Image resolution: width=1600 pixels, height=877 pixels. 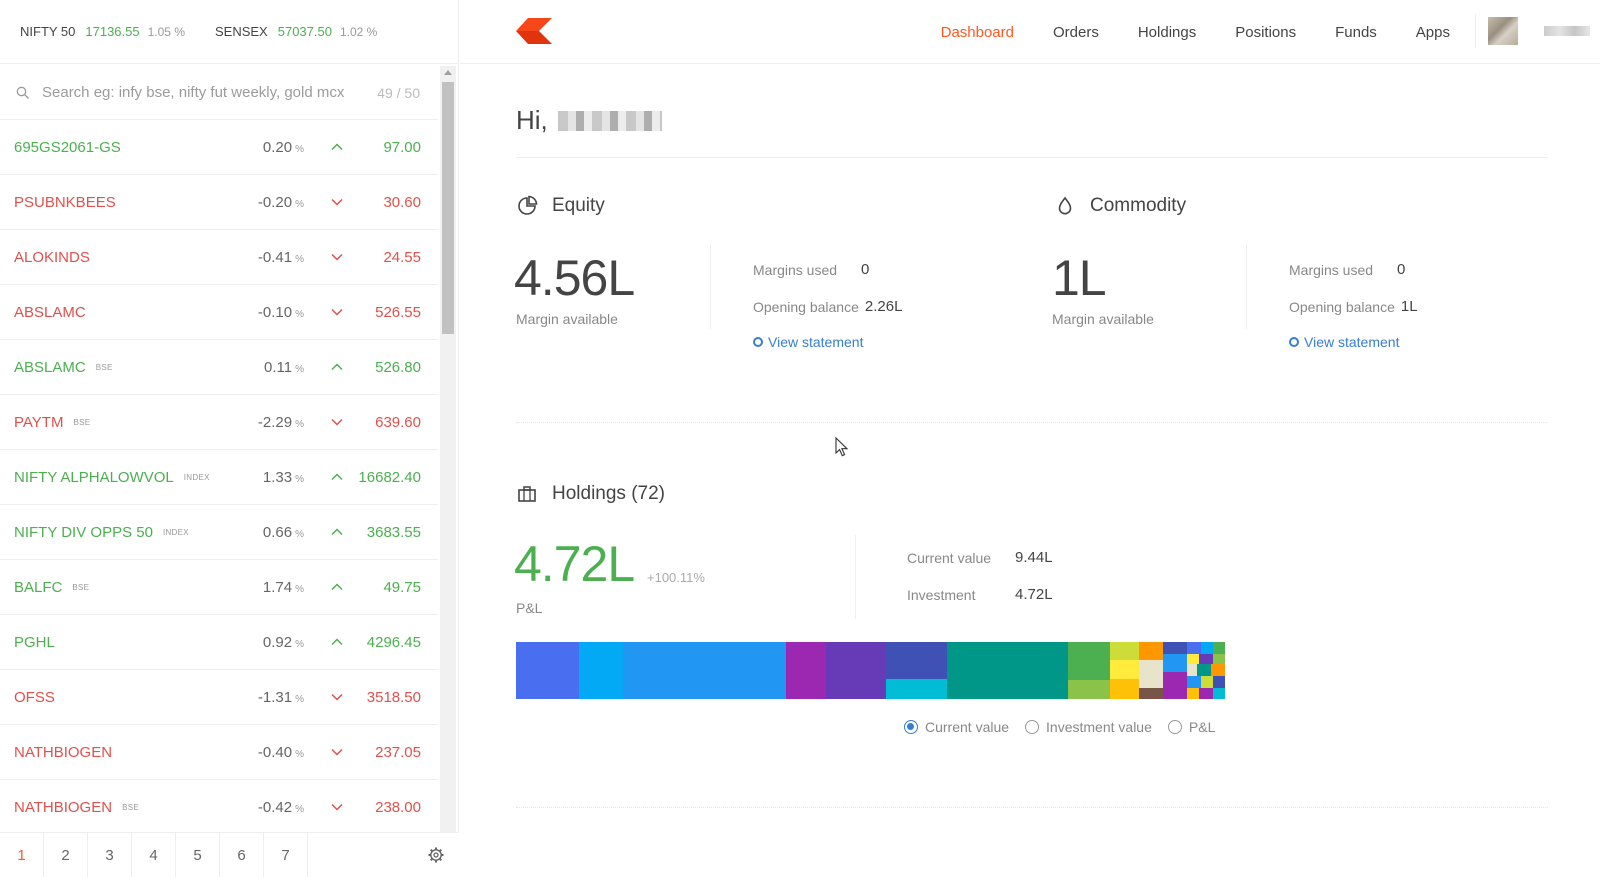 I want to click on watchlist-page-3: 3, so click(x=110, y=855).